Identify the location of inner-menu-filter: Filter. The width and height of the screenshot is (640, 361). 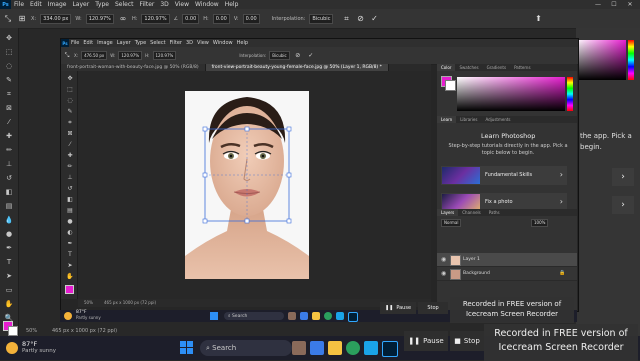
(176, 43).